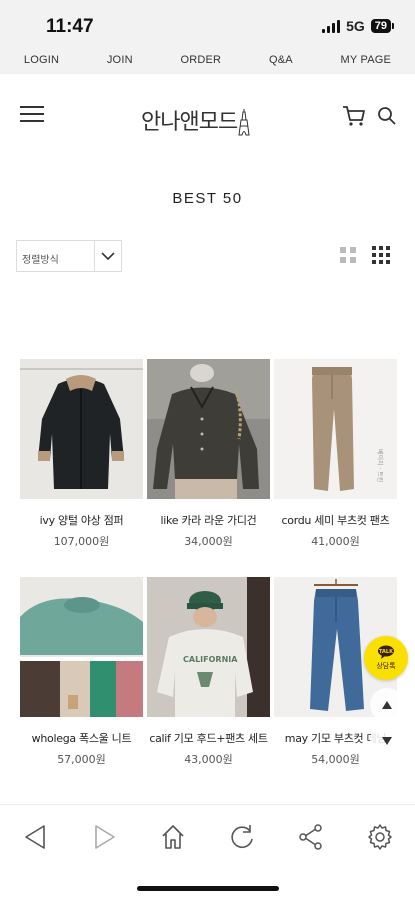 The height and width of the screenshot is (901, 415). Describe the element at coordinates (208, 647) in the screenshot. I see `product-image: CALIFORNIA` at that location.